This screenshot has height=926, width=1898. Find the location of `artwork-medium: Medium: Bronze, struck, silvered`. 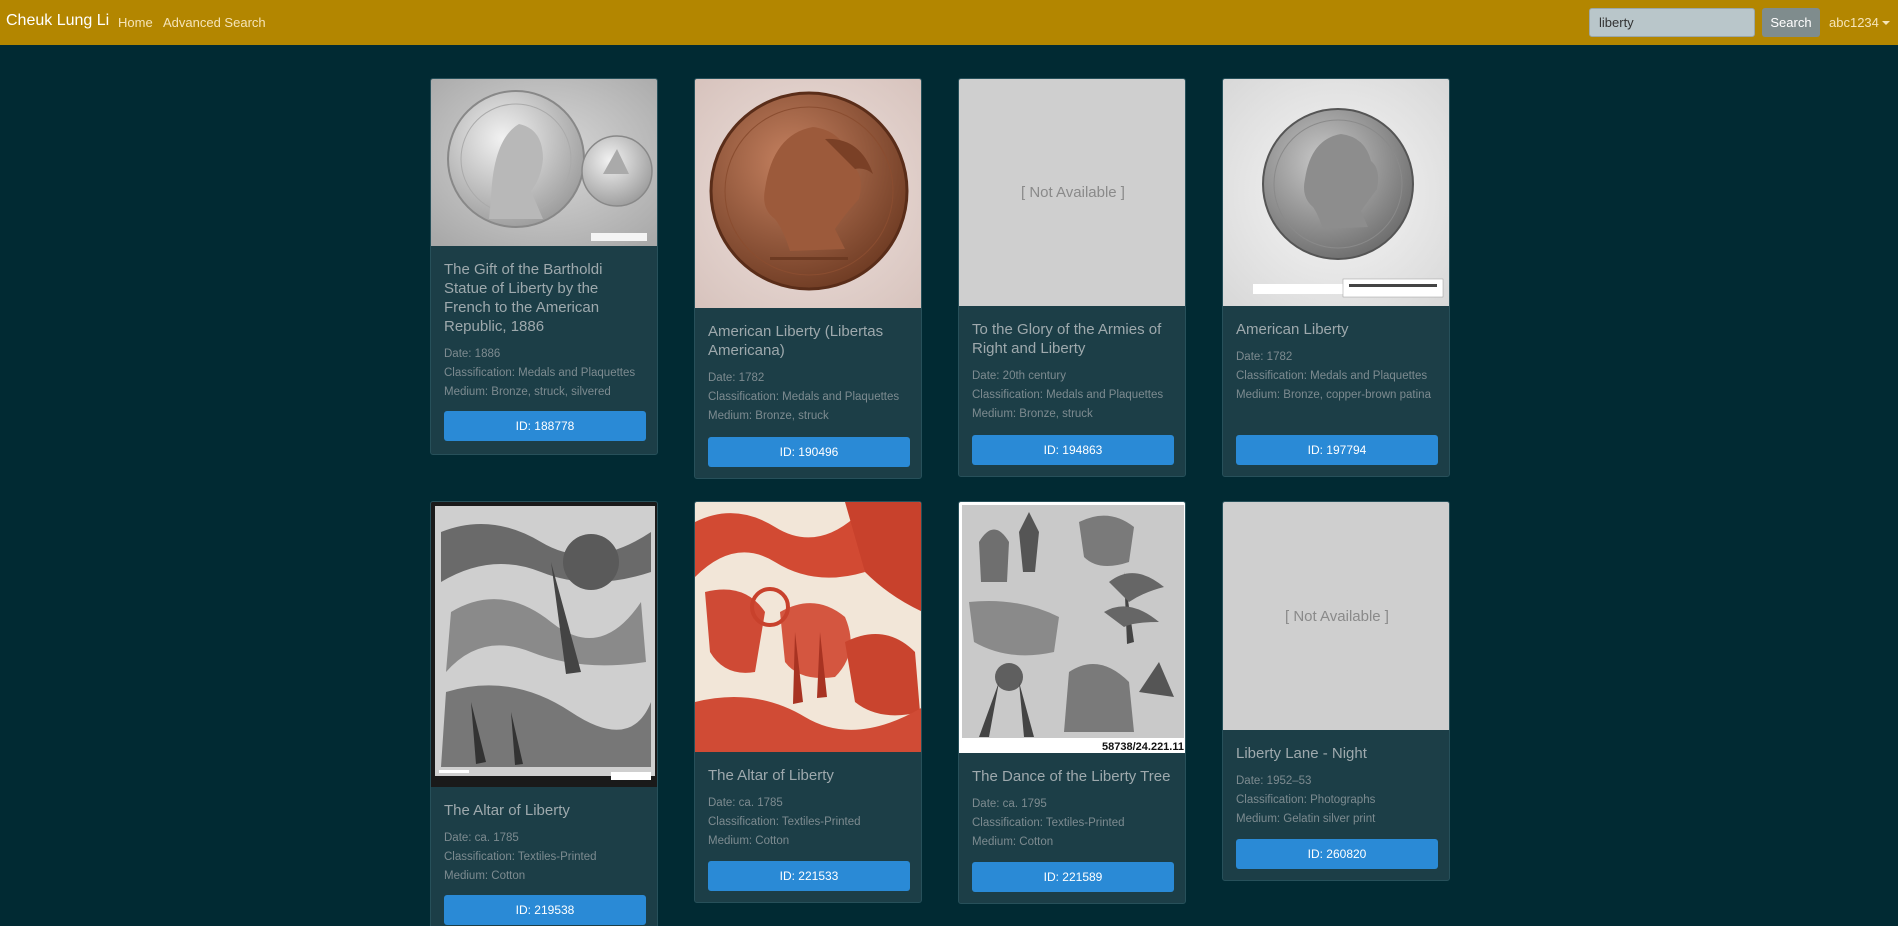

artwork-medium: Medium: Bronze, struck, silvered is located at coordinates (527, 392).